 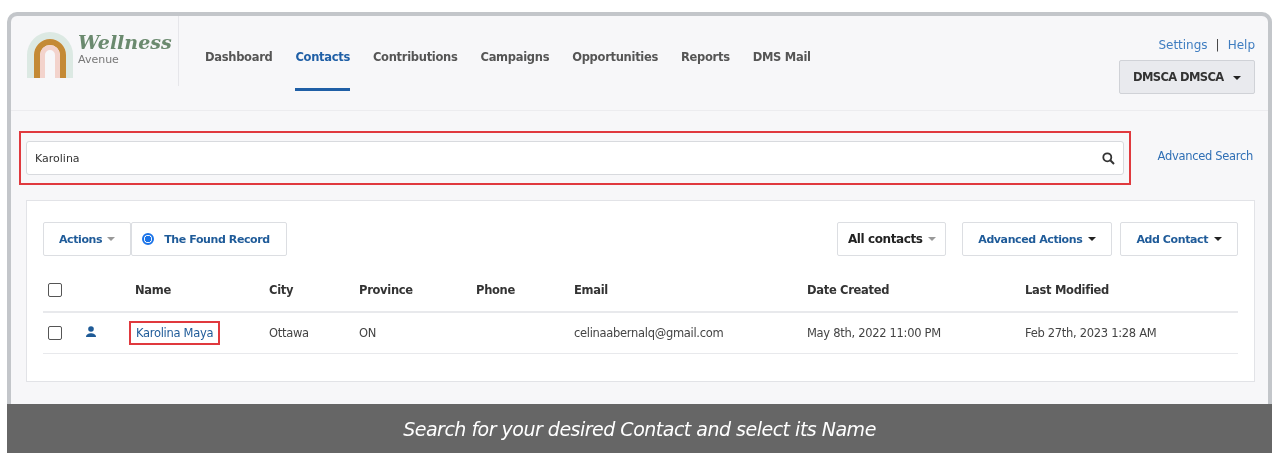 I want to click on column-header: Email, so click(x=591, y=290).